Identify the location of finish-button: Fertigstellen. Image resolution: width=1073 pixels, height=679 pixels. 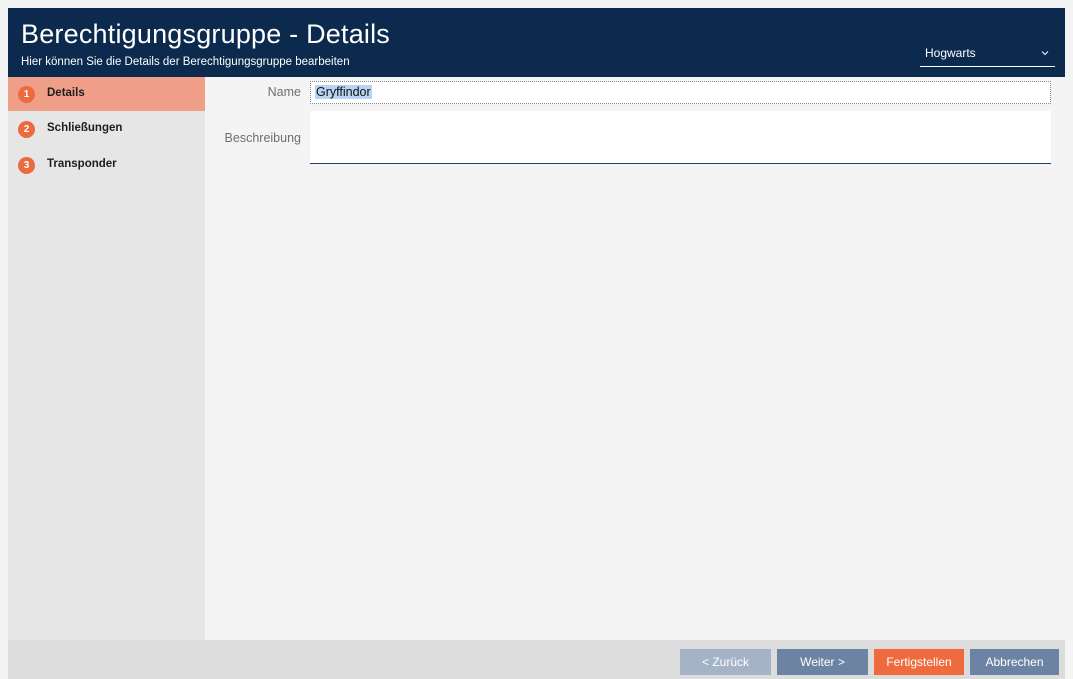
(919, 662).